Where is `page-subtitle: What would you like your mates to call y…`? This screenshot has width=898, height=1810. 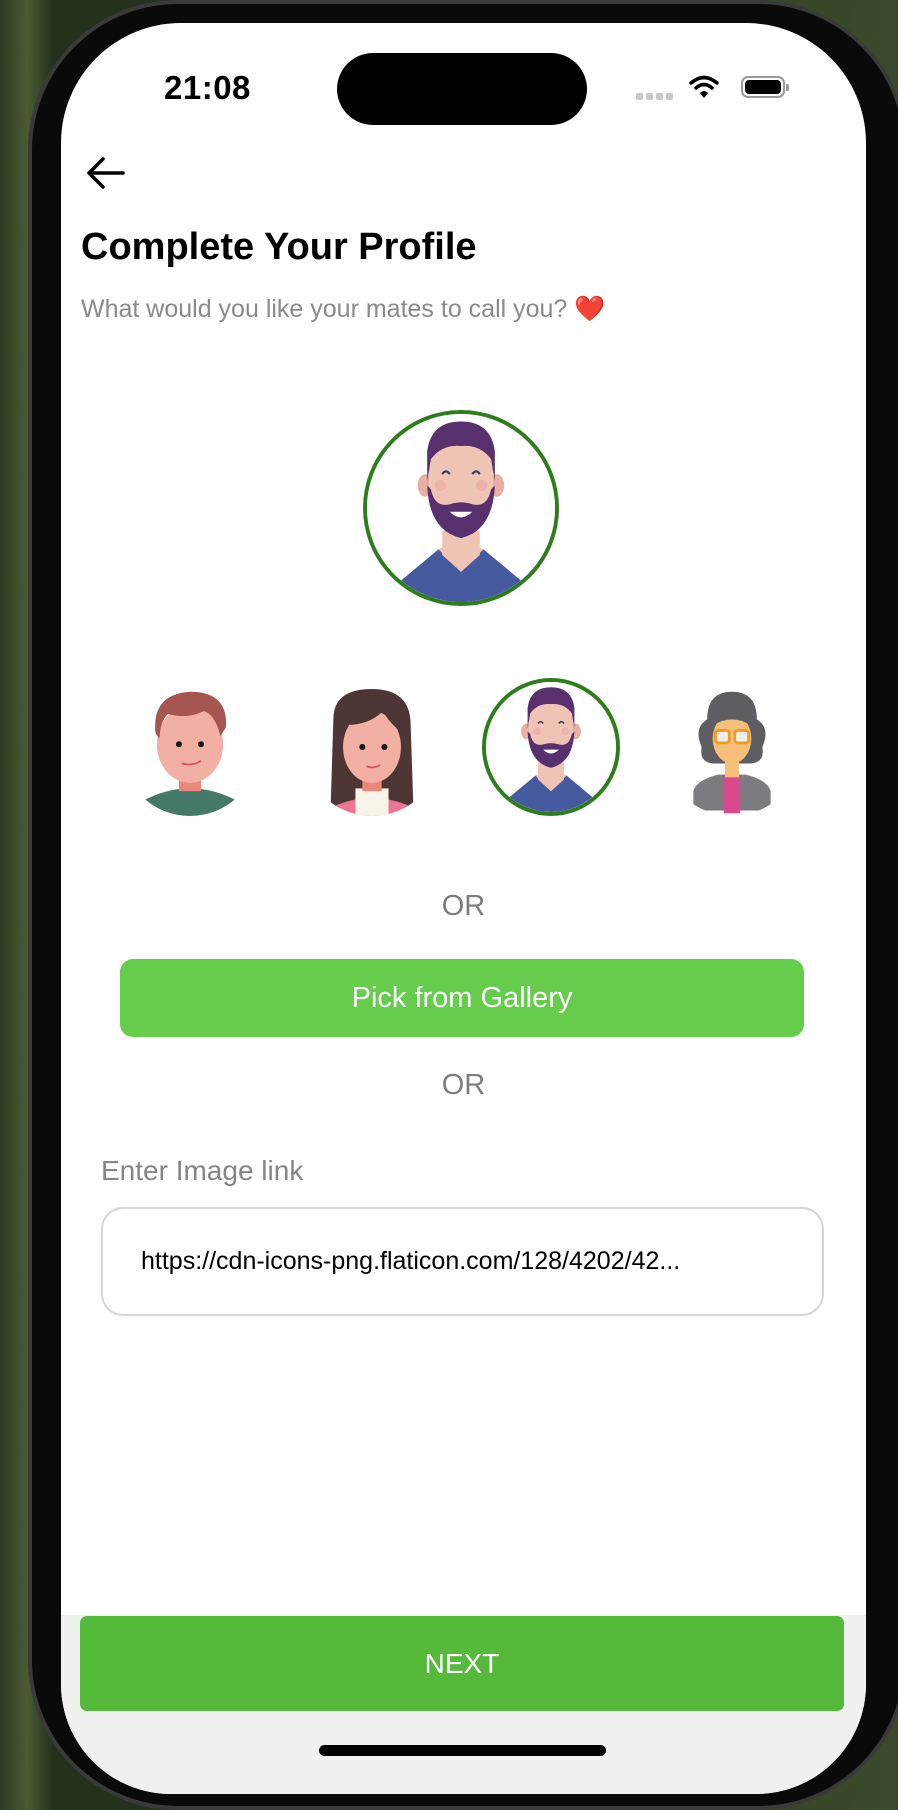 page-subtitle: What would you like your mates to call y… is located at coordinates (343, 309).